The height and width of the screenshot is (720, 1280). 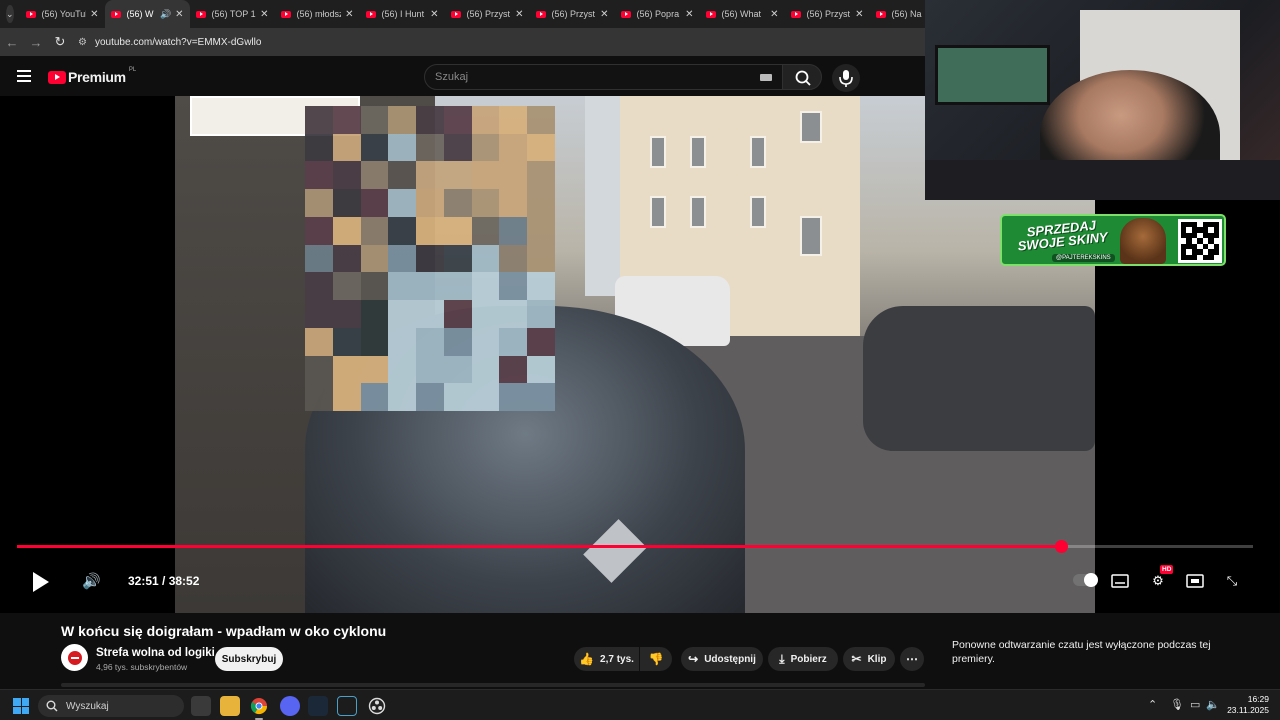 What do you see at coordinates (1085, 580) in the screenshot?
I see `autoplay-toggle` at bounding box center [1085, 580].